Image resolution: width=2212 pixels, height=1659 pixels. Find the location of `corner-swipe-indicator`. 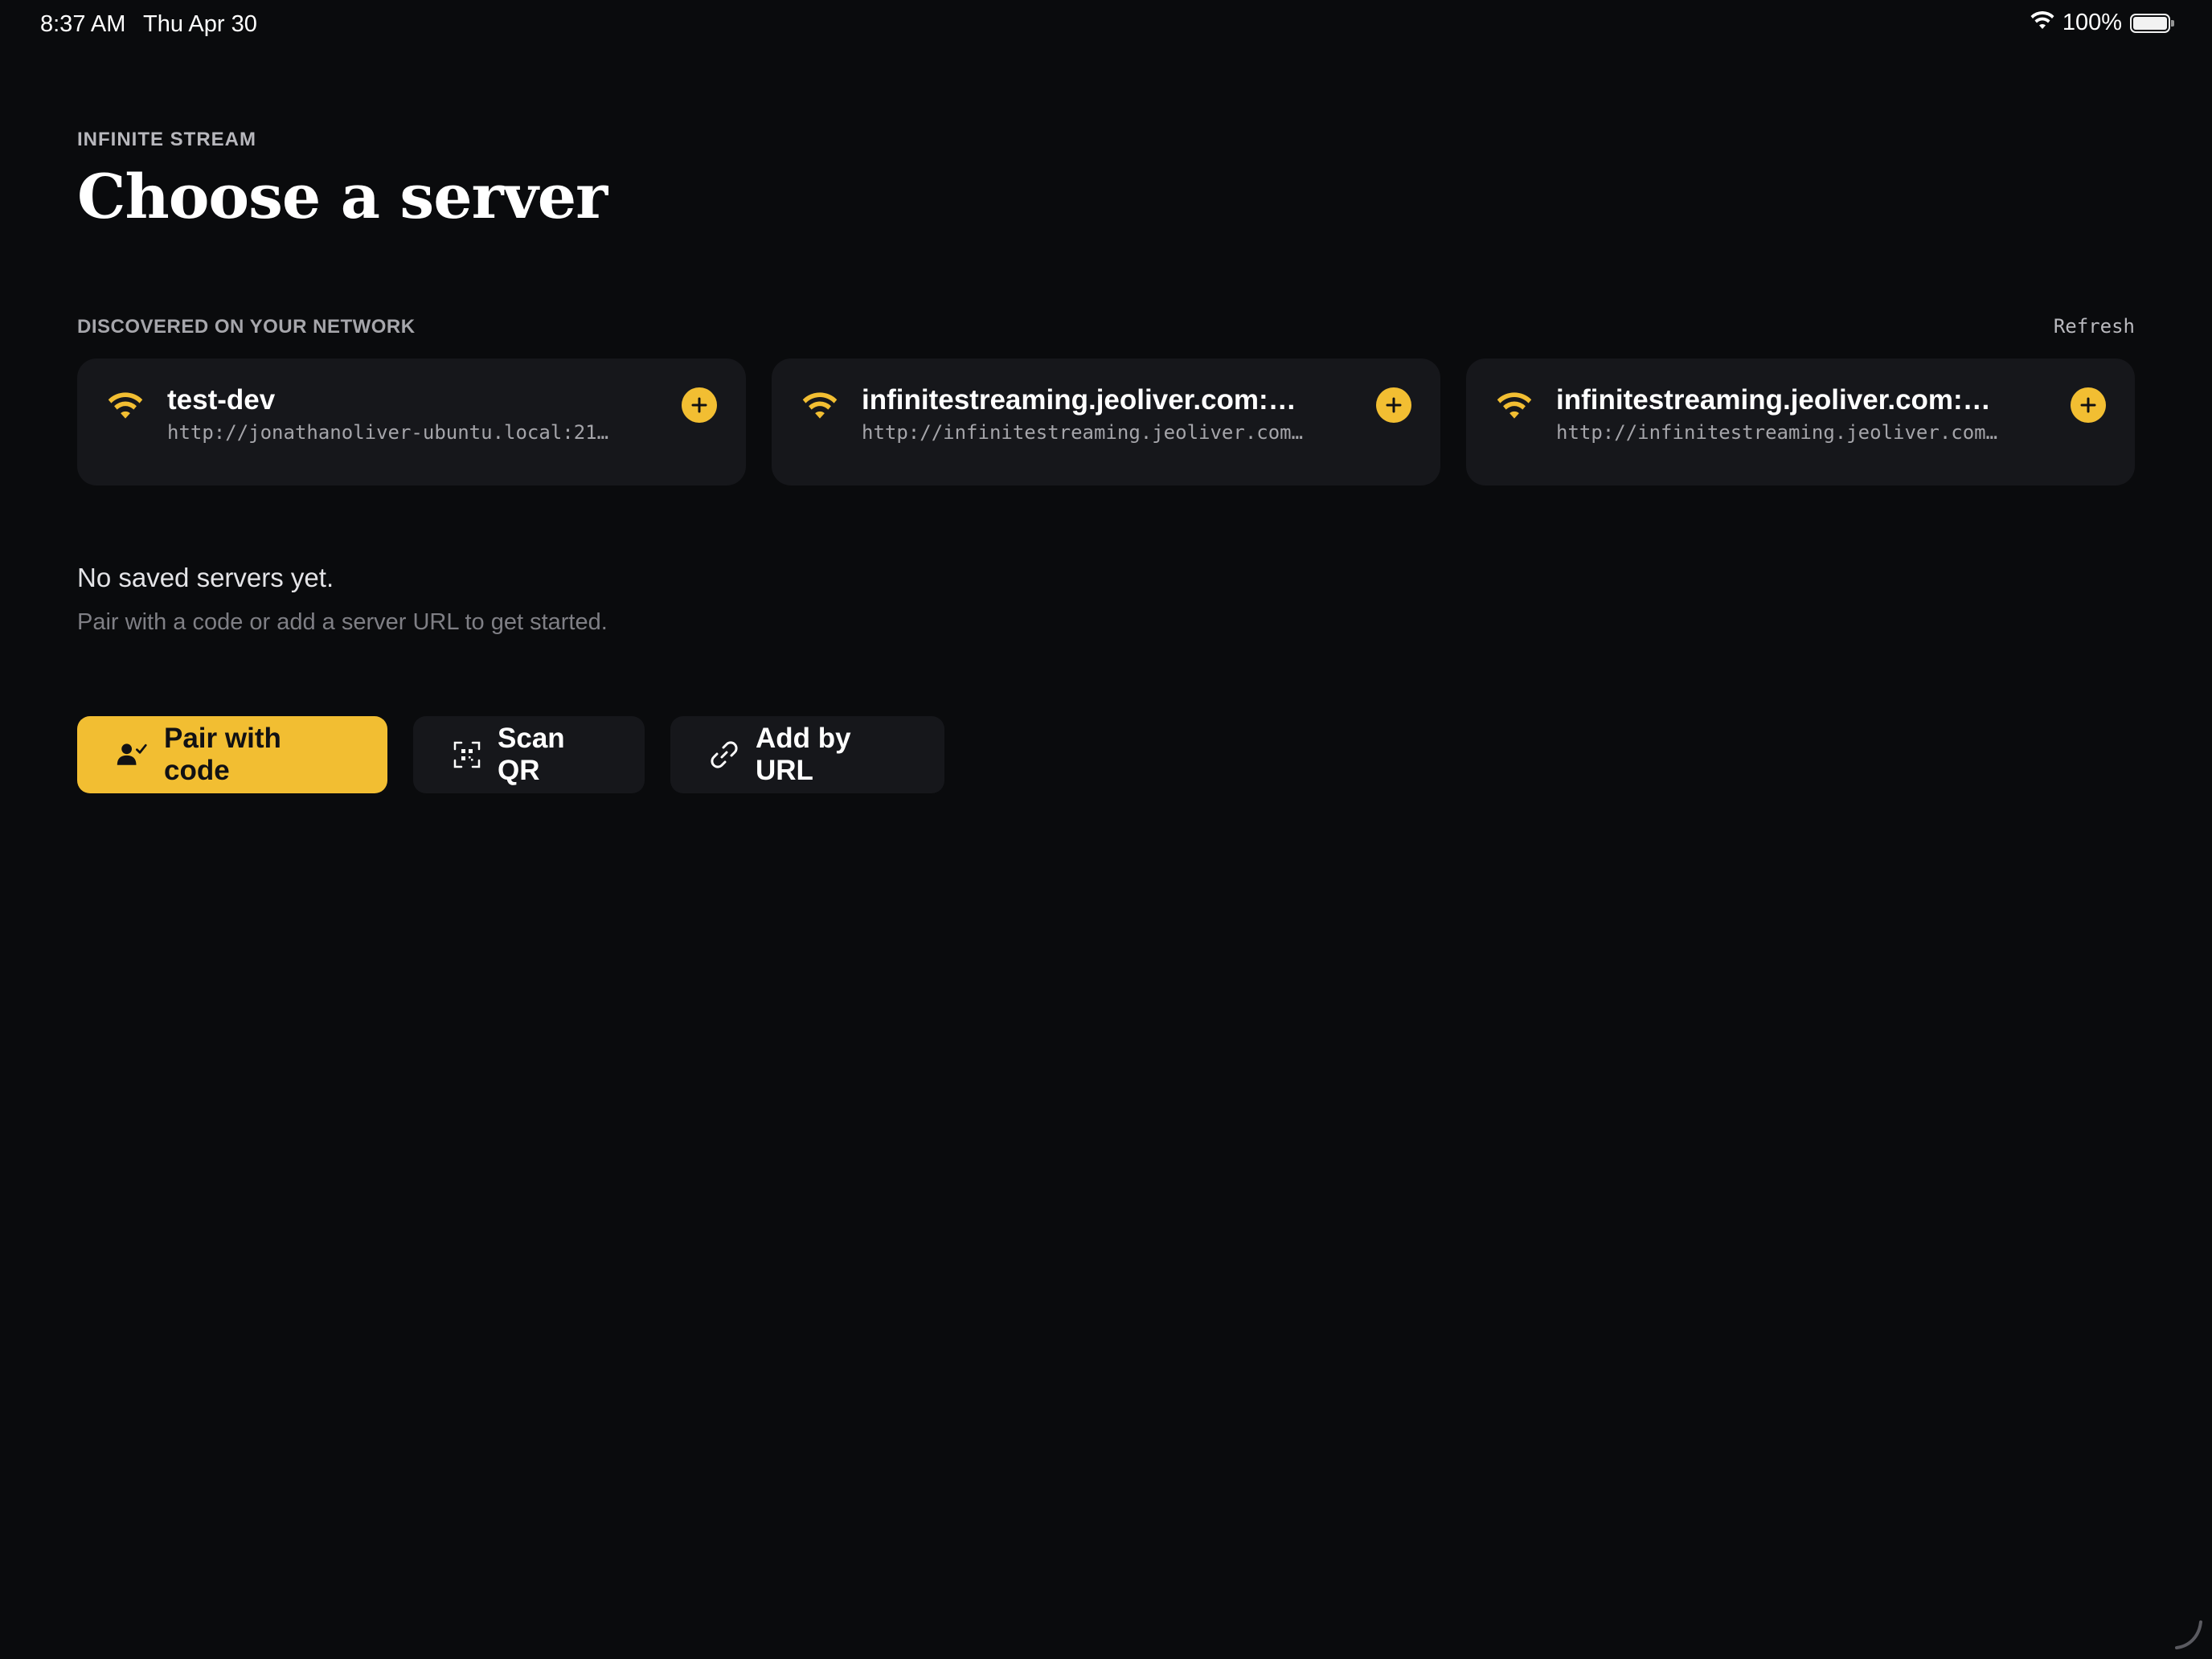

corner-swipe-indicator is located at coordinates (2188, 1635).